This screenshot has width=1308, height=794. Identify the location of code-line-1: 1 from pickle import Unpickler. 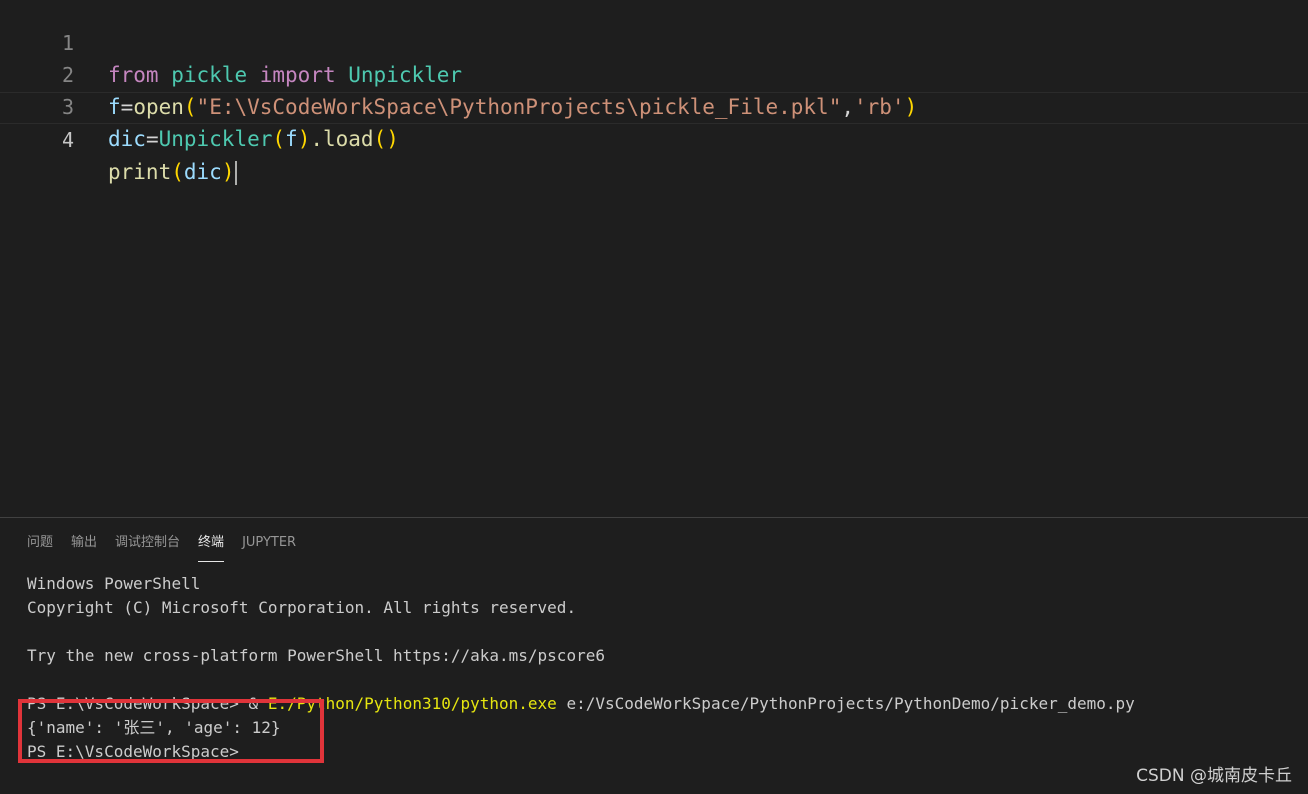
(654, 43).